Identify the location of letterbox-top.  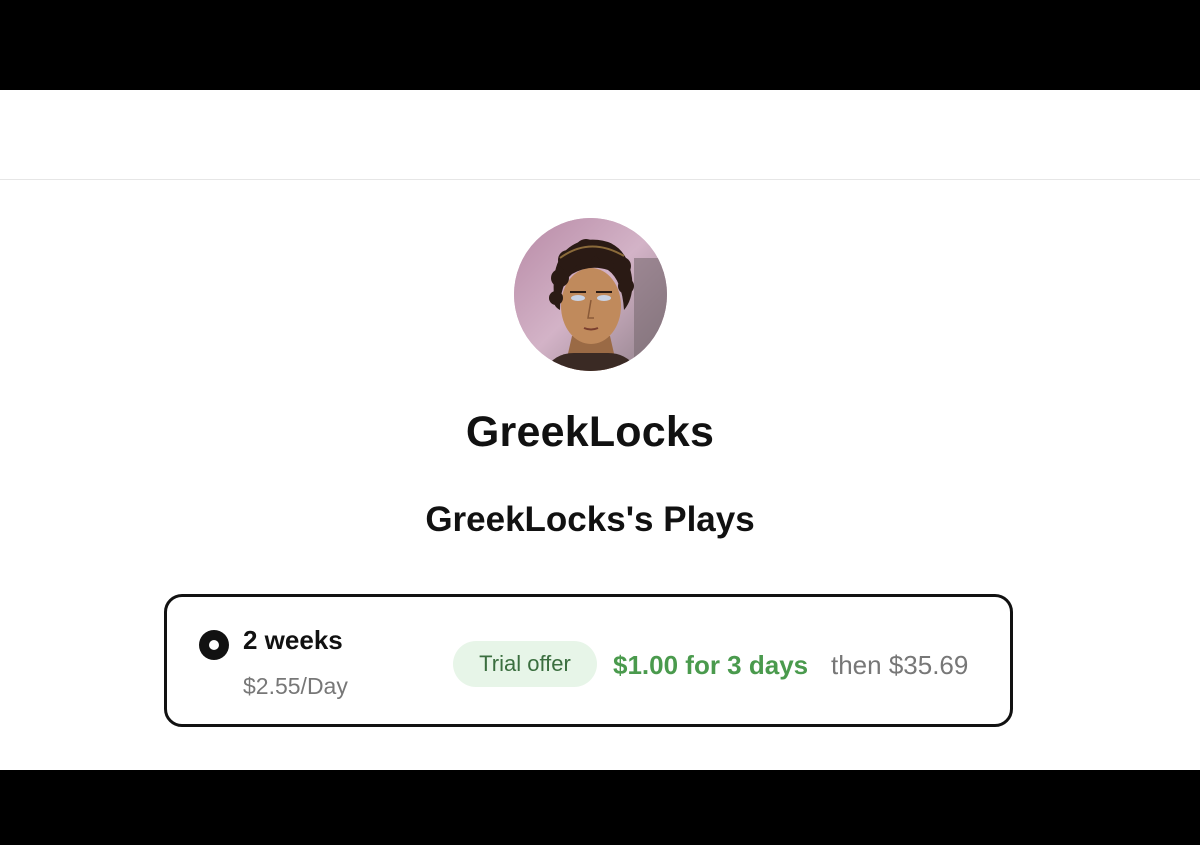
(600, 45).